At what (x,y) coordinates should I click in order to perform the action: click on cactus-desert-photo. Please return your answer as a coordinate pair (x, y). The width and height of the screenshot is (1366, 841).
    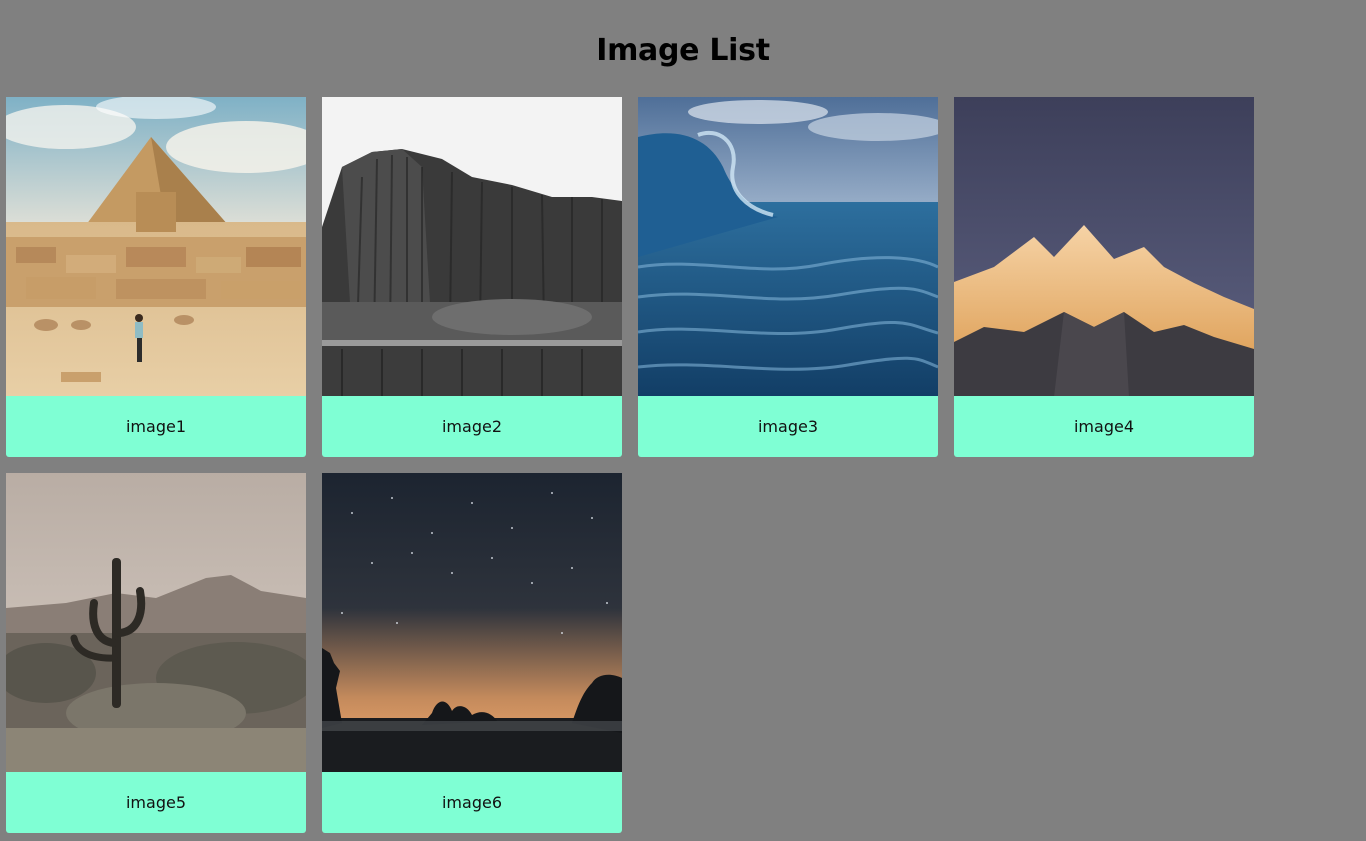
    Looking at the image, I should click on (156, 623).